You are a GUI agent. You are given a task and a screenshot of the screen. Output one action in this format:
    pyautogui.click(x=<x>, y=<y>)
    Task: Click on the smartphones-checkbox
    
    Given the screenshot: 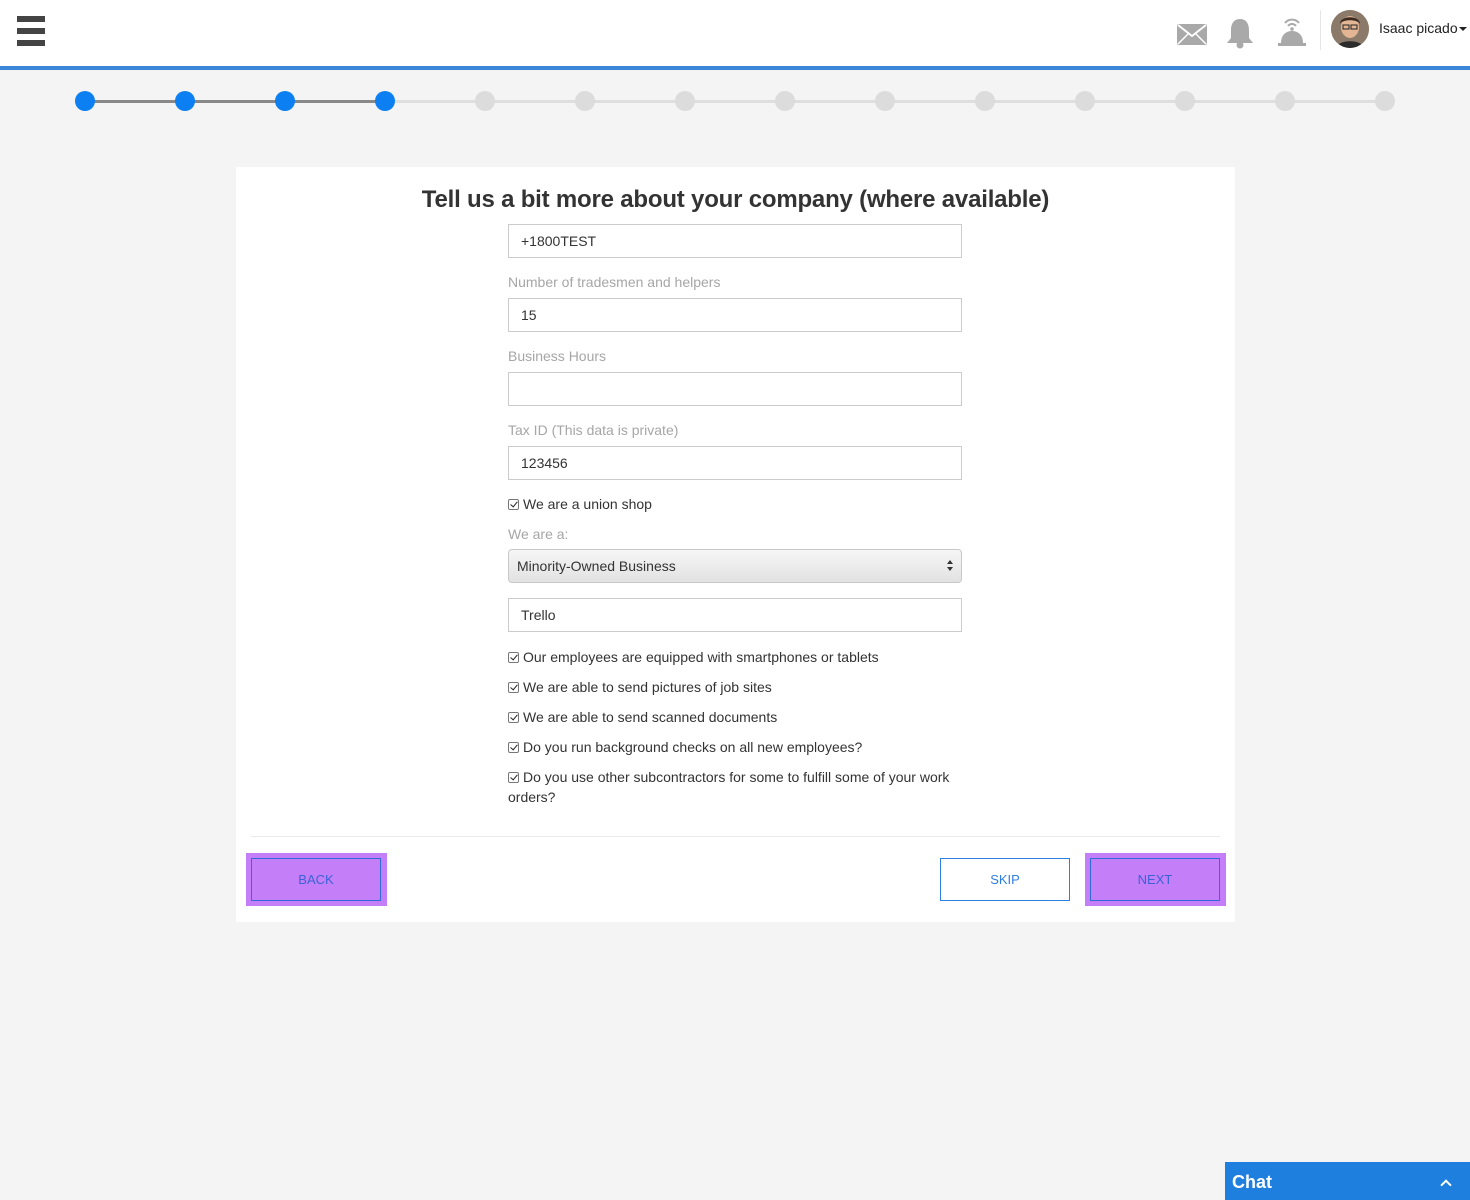 What is the action you would take?
    pyautogui.click(x=513, y=657)
    